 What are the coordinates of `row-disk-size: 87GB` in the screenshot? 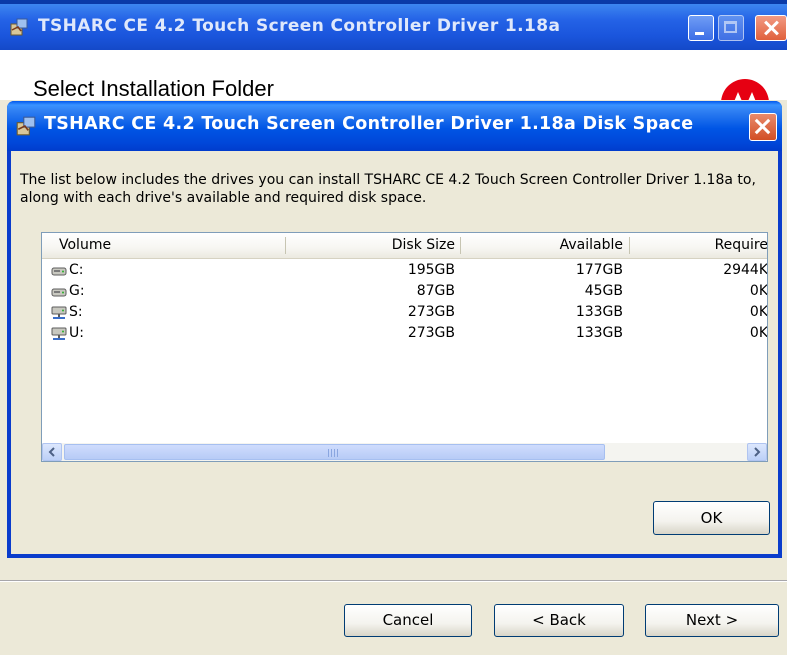 It's located at (435, 291).